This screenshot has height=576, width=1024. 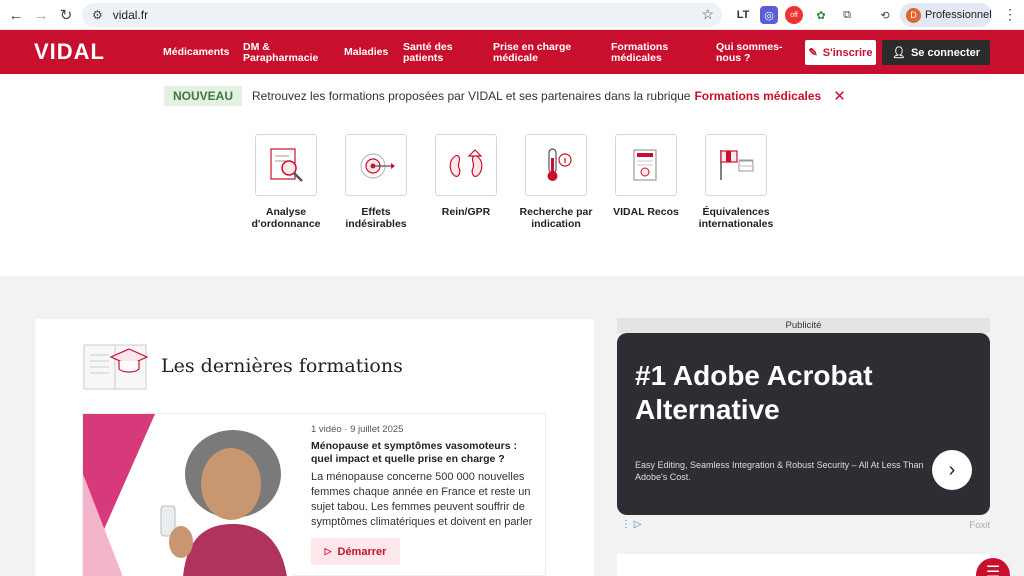 I want to click on nav-qui-sommes-nous: Qui sommes-nous ?, so click(x=751, y=53).